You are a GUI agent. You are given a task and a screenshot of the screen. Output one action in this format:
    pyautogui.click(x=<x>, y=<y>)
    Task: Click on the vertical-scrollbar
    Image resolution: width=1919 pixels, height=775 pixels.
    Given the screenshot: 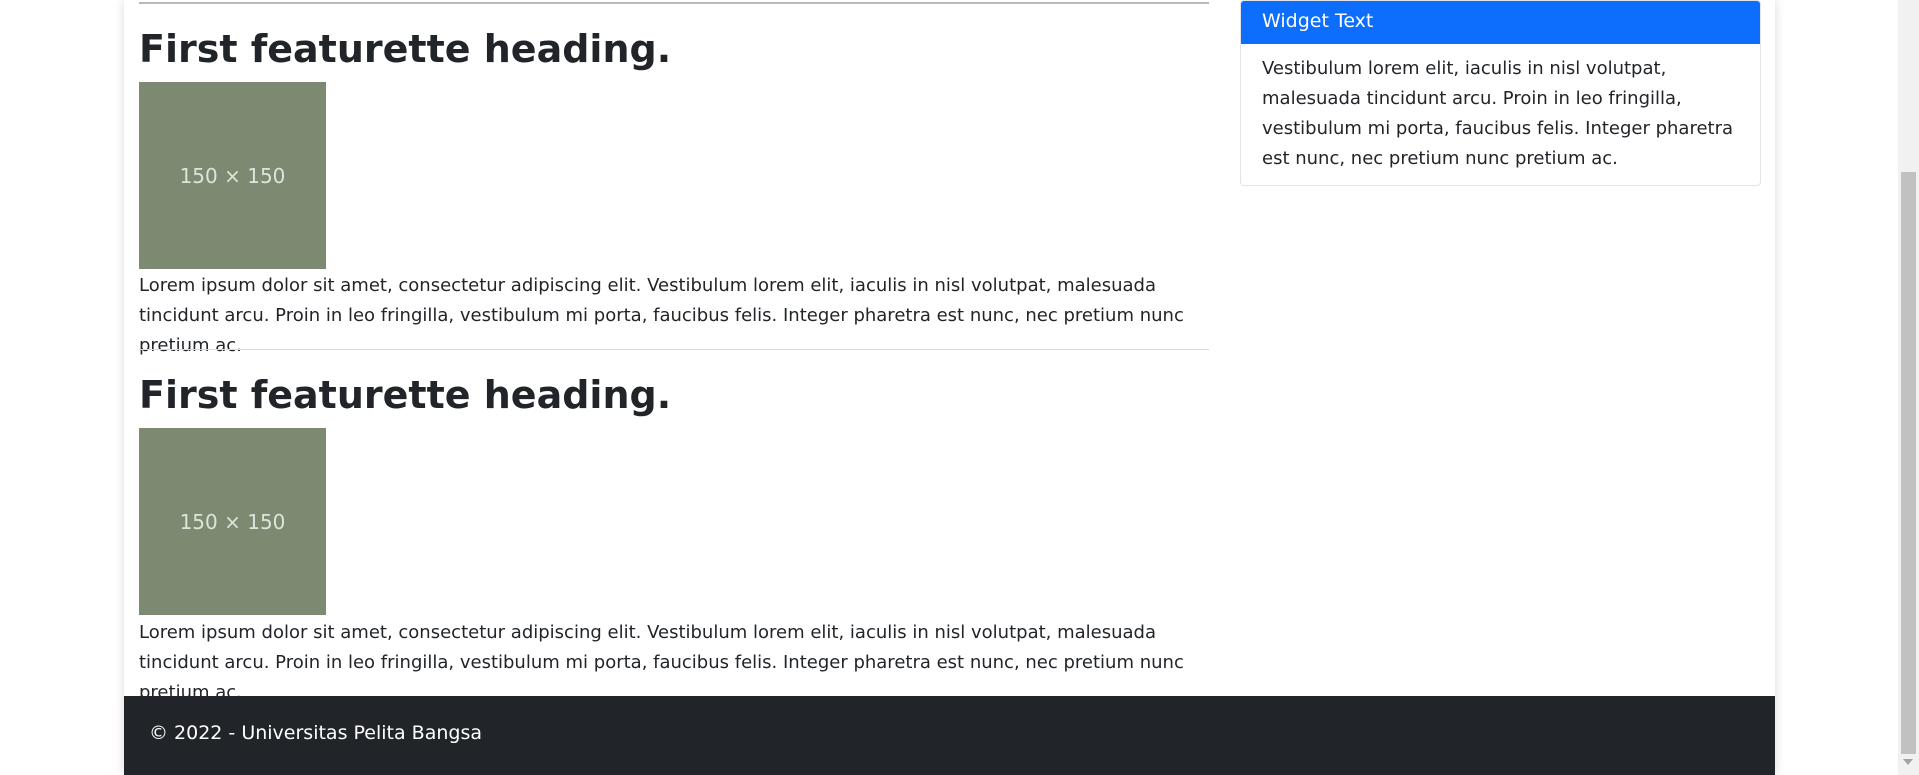 What is the action you would take?
    pyautogui.click(x=1908, y=387)
    